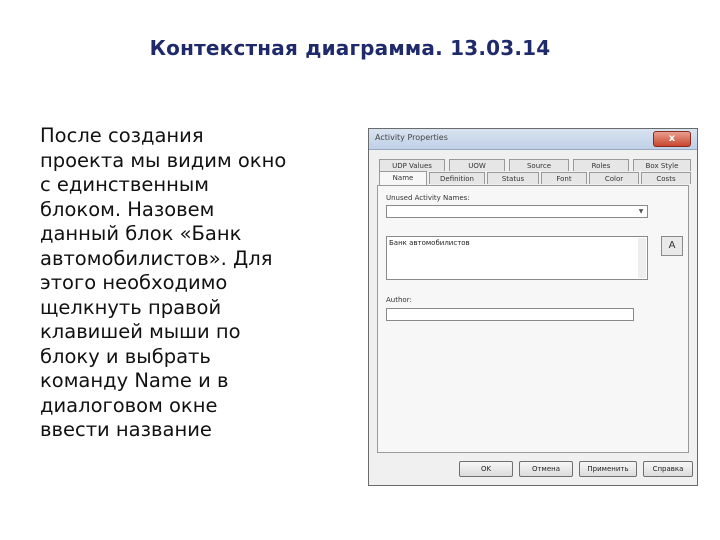  I want to click on unused-names-label: Unused Activity Names:, so click(428, 198).